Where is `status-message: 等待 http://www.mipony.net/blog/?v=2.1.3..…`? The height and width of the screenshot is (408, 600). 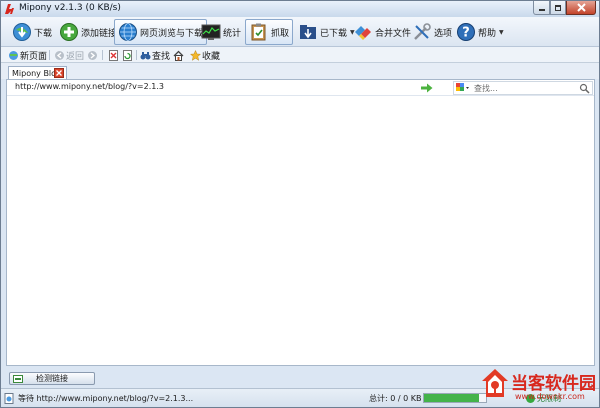
status-message: 等待 http://www.mipony.net/blog/?v=2.1.3..… is located at coordinates (106, 398).